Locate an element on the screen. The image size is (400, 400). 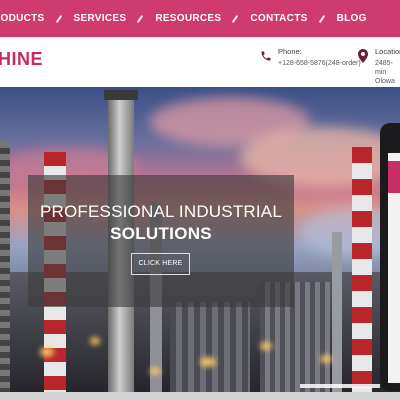
click-here-button: CLICK HERE is located at coordinates (160, 264).